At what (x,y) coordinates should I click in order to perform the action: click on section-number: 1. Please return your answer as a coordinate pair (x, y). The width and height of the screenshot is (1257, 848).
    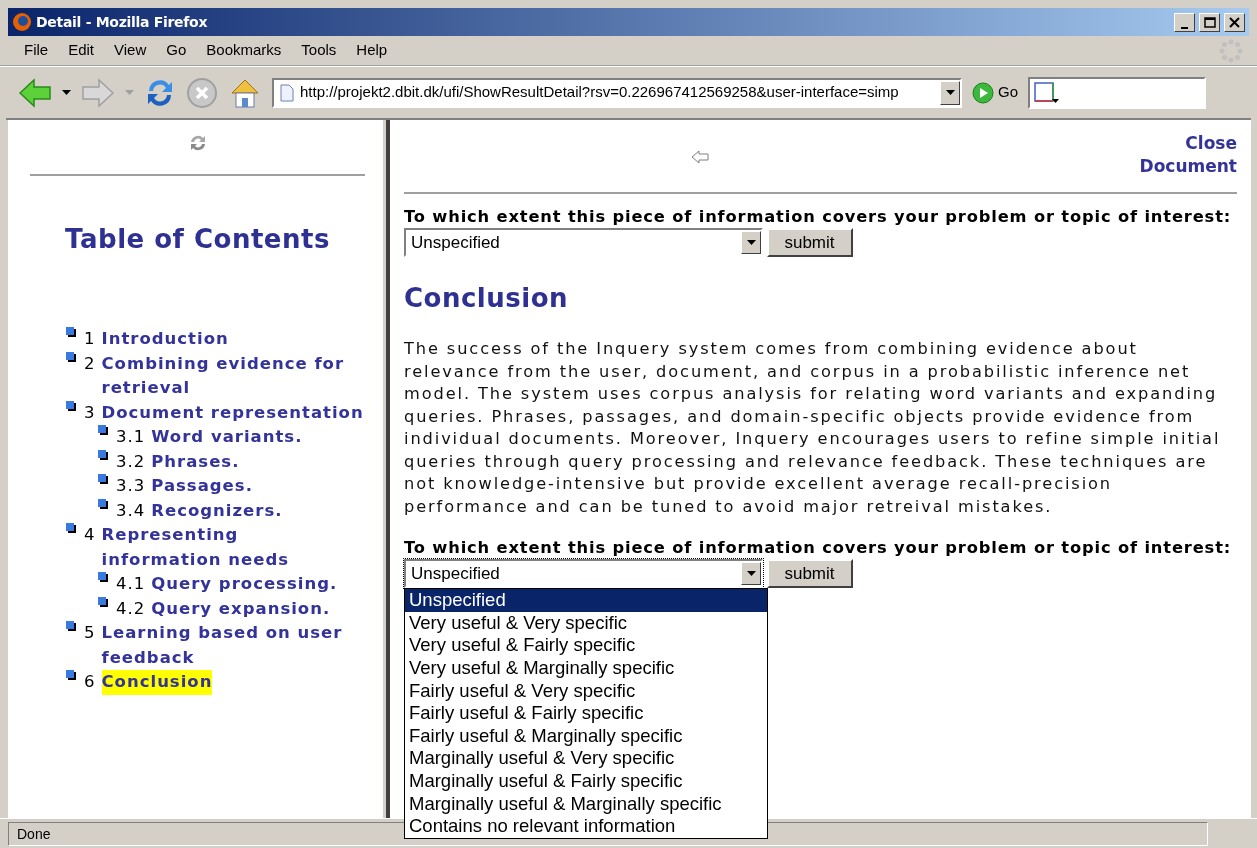
    Looking at the image, I should click on (90, 339).